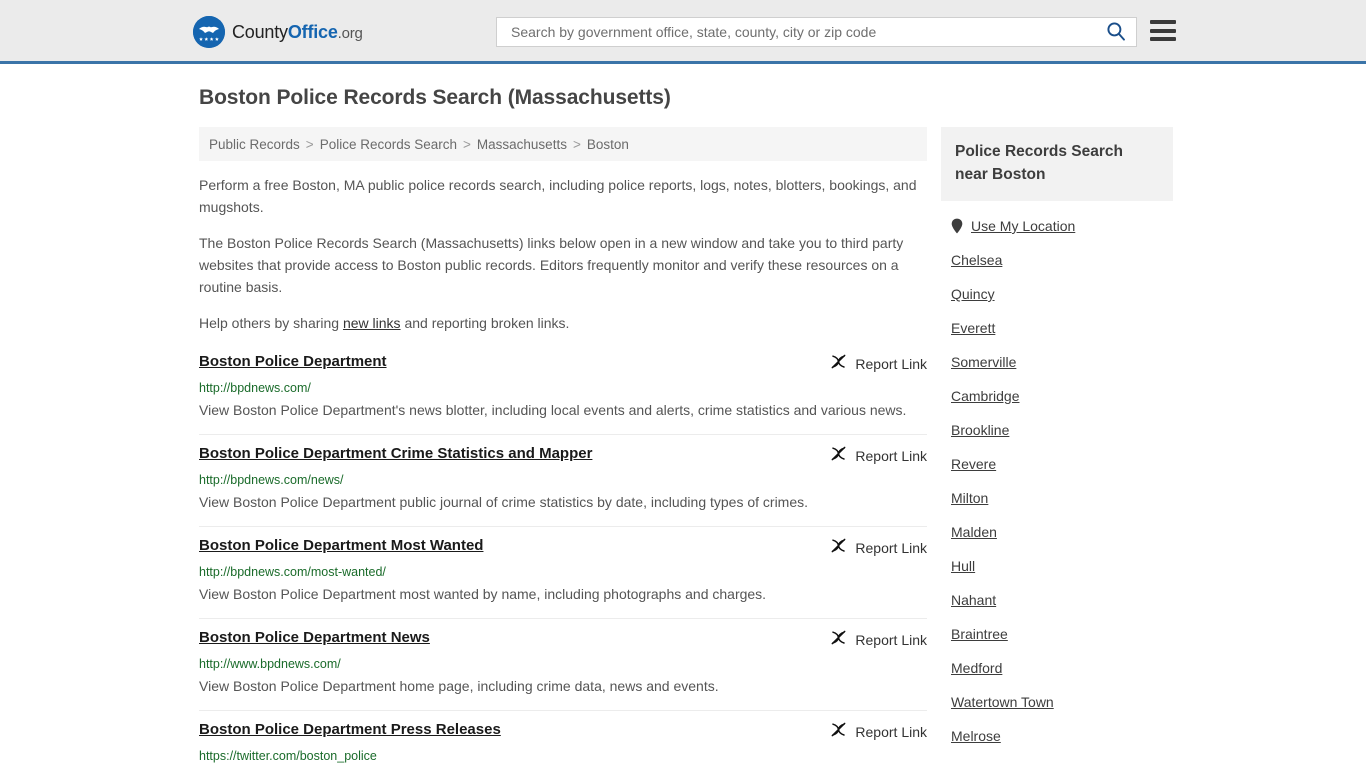 The width and height of the screenshot is (1366, 768). I want to click on intro-text-before-link: Help others by sharing, so click(271, 323).